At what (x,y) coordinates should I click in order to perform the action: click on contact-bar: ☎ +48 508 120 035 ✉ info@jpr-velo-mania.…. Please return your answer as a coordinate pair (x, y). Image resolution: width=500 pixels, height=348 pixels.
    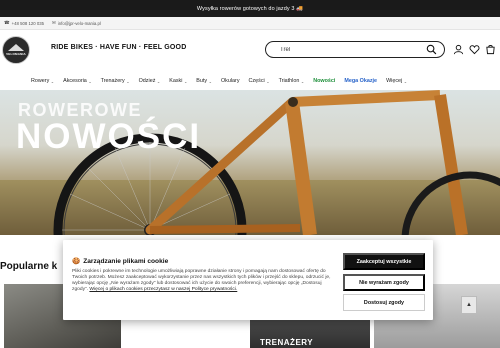
    Looking at the image, I should click on (250, 23).